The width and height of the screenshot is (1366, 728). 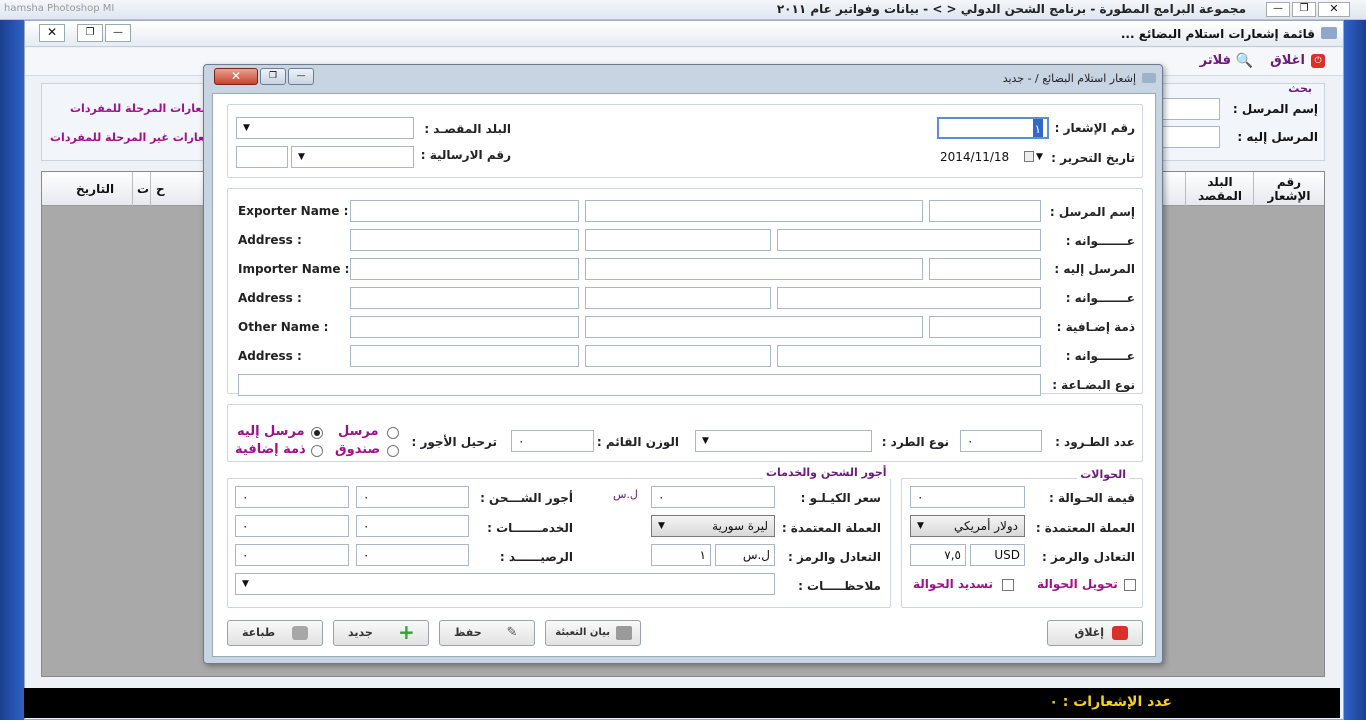 What do you see at coordinates (985, 211) in the screenshot?
I see `sender-code-input` at bounding box center [985, 211].